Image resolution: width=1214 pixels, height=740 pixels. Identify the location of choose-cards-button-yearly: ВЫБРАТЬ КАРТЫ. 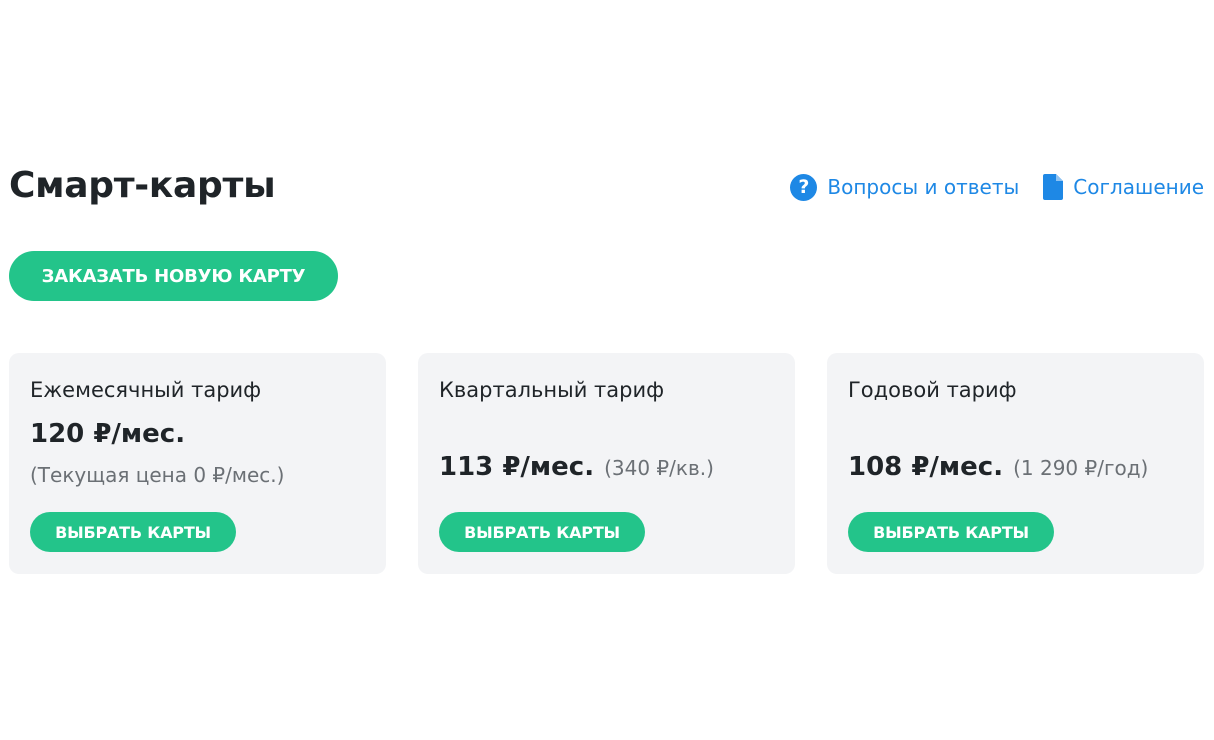
(951, 532).